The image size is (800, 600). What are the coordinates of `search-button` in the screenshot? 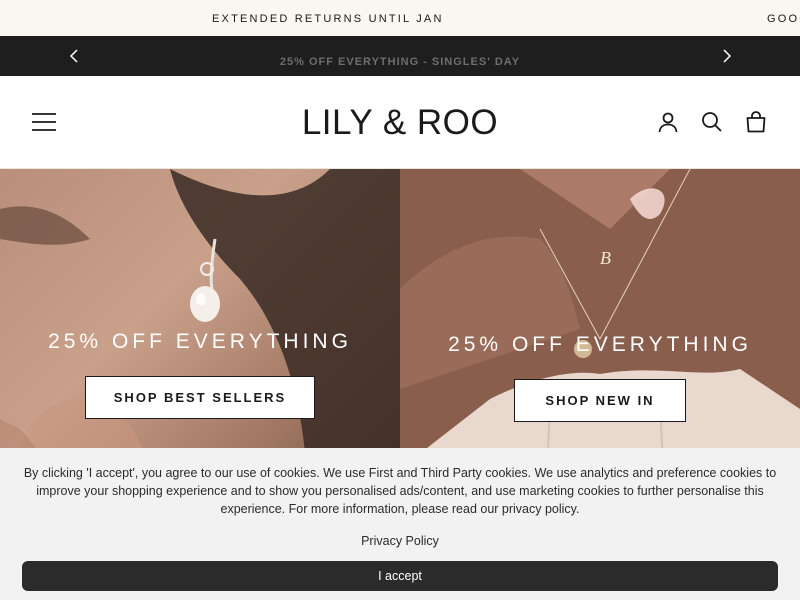 It's located at (712, 122).